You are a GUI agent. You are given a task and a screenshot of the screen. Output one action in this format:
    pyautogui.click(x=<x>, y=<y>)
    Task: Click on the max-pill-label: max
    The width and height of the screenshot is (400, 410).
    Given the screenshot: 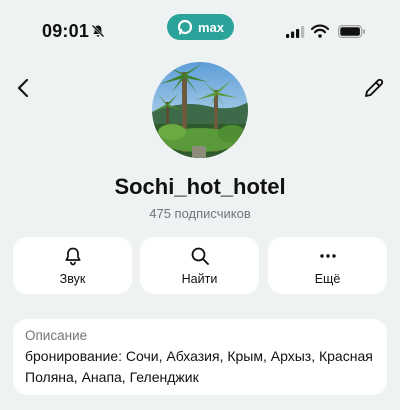 What is the action you would take?
    pyautogui.click(x=211, y=27)
    